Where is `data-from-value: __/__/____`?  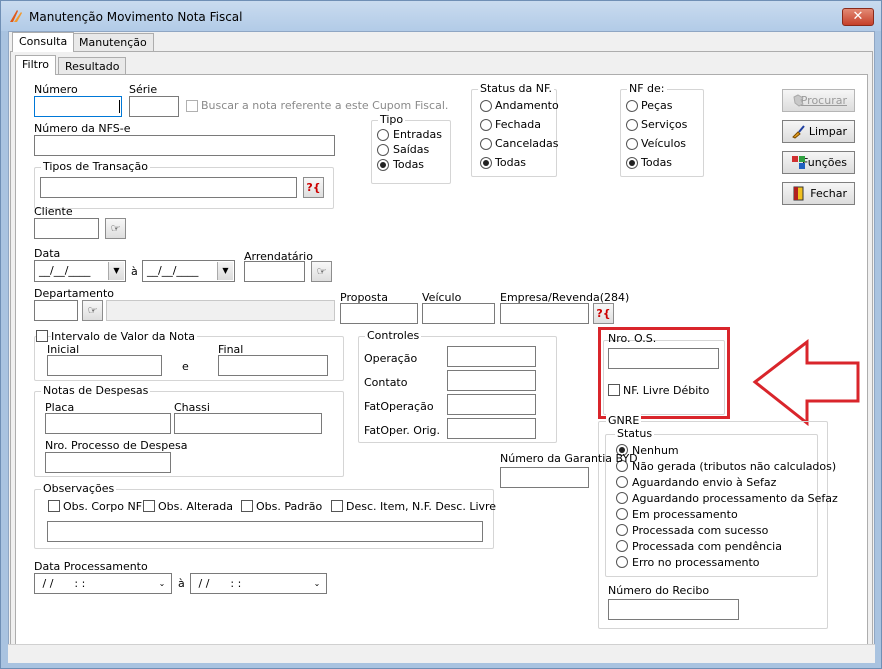 data-from-value: __/__/____ is located at coordinates (65, 270).